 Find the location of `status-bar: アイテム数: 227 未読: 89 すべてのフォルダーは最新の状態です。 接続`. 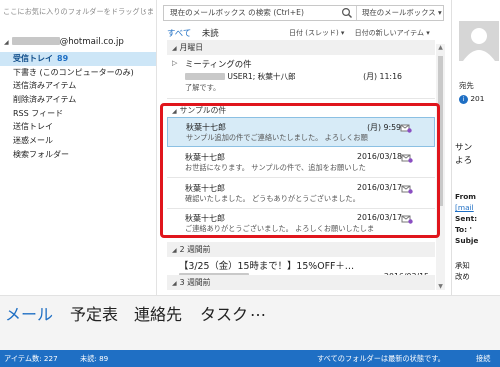

status-bar: アイテム数: 227 未読: 89 すべてのフォルダーは最新の状態です。 接続 is located at coordinates (250, 358).